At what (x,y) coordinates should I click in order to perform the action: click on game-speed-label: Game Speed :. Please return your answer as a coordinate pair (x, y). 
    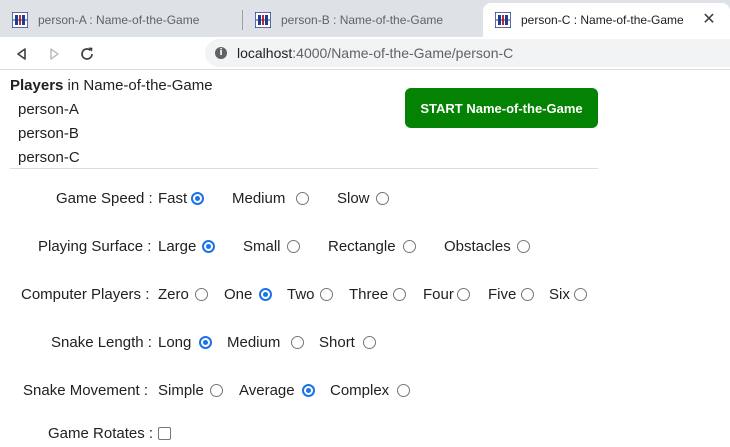
    Looking at the image, I should click on (104, 198).